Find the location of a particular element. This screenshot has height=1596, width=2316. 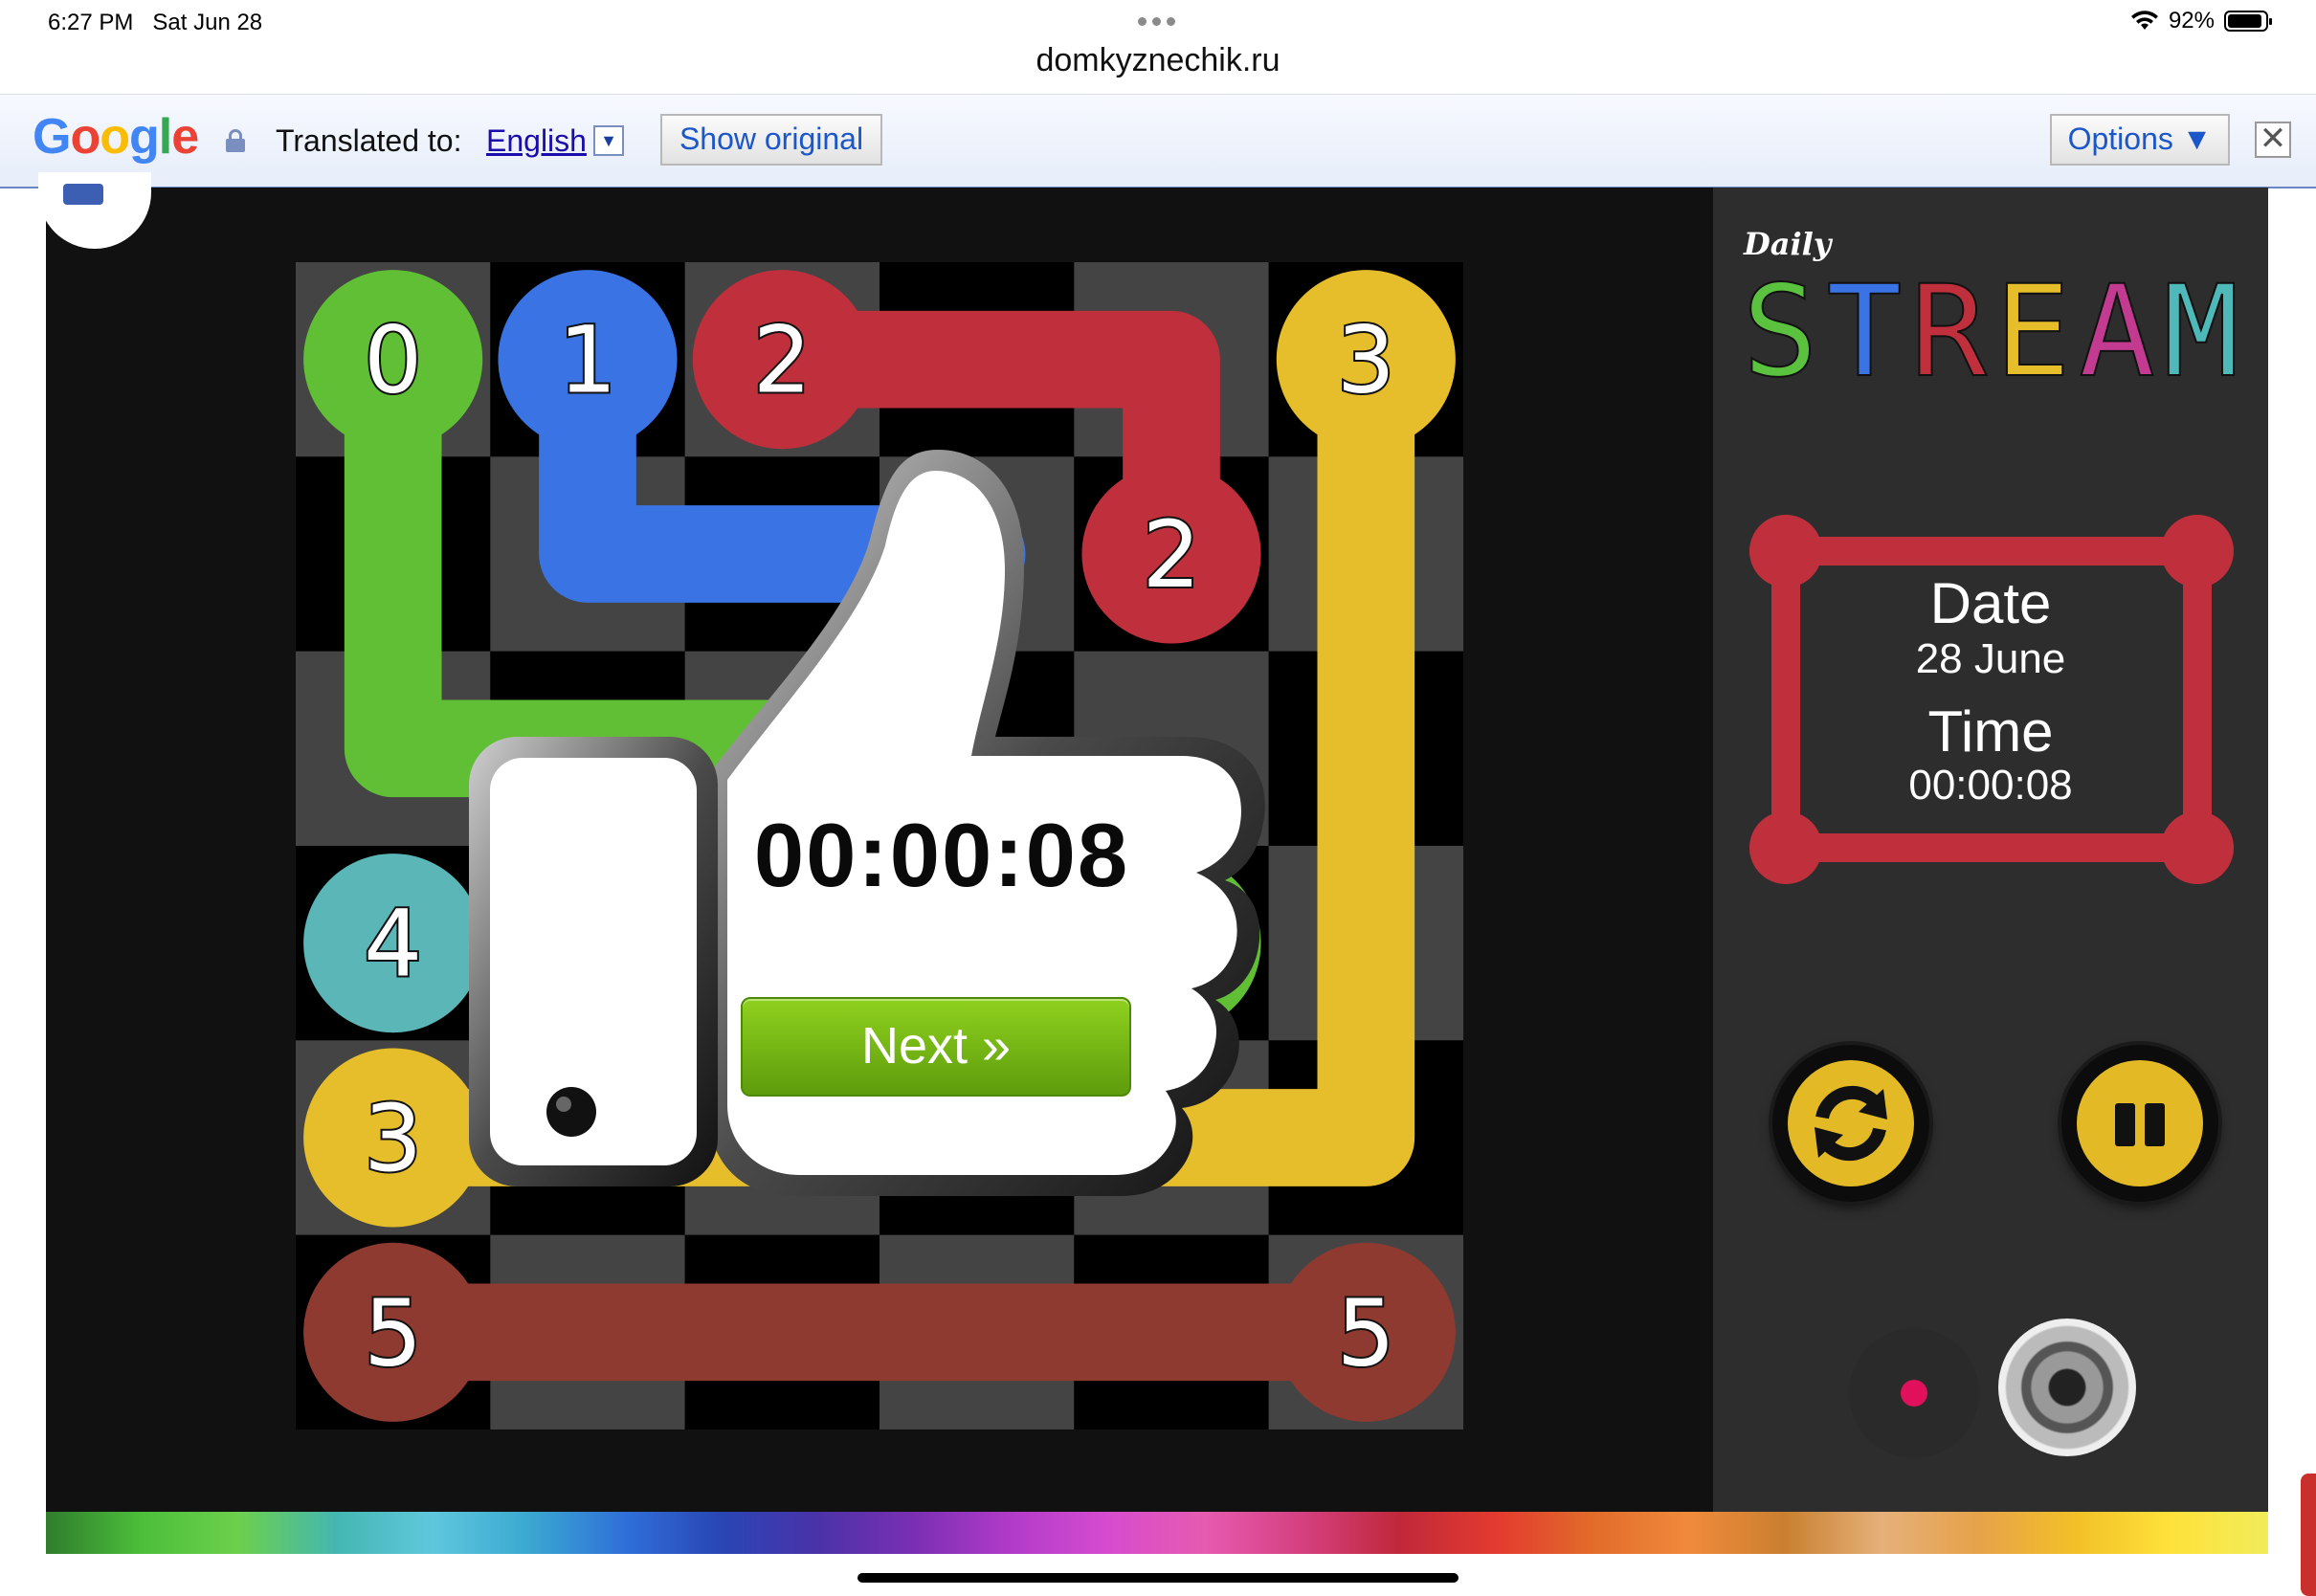

sound-toggle is located at coordinates (2067, 1388).